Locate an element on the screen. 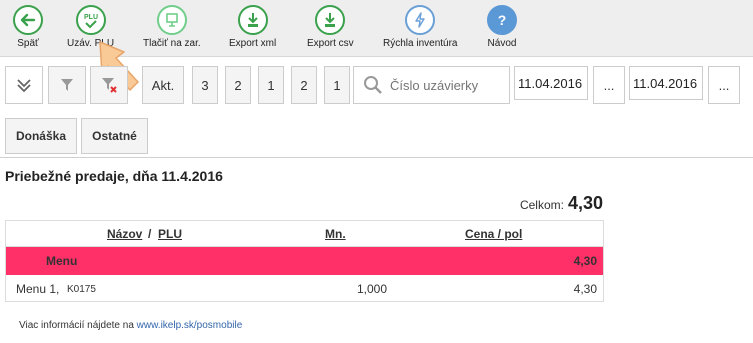 This screenshot has height=343, width=753. date-from-input is located at coordinates (551, 83).